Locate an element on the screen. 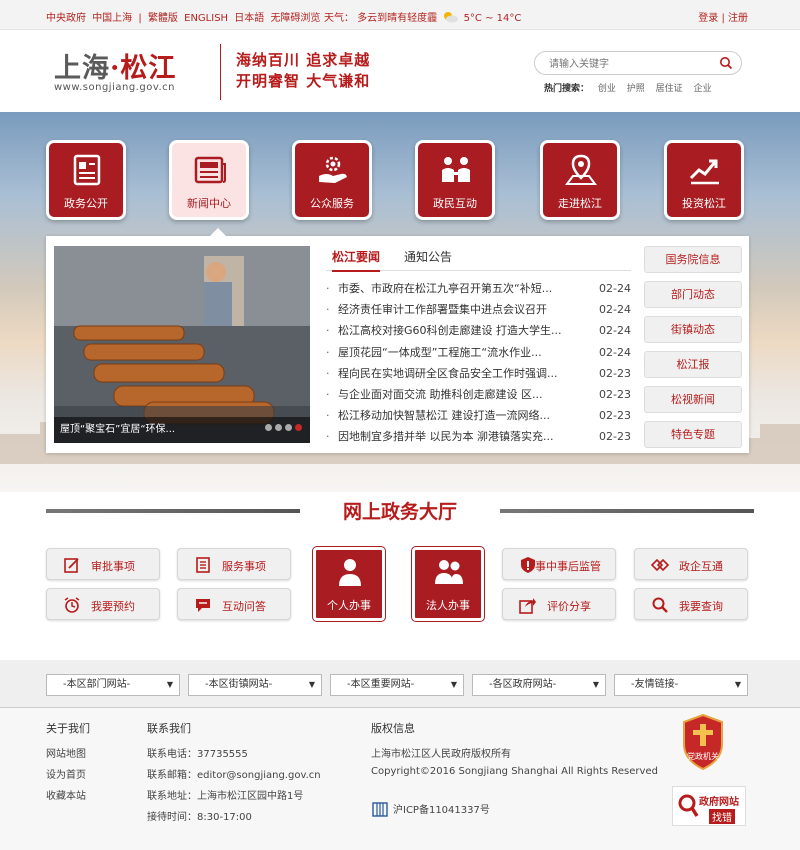  footer-link-set-home: 设为首页 is located at coordinates (68, 776).